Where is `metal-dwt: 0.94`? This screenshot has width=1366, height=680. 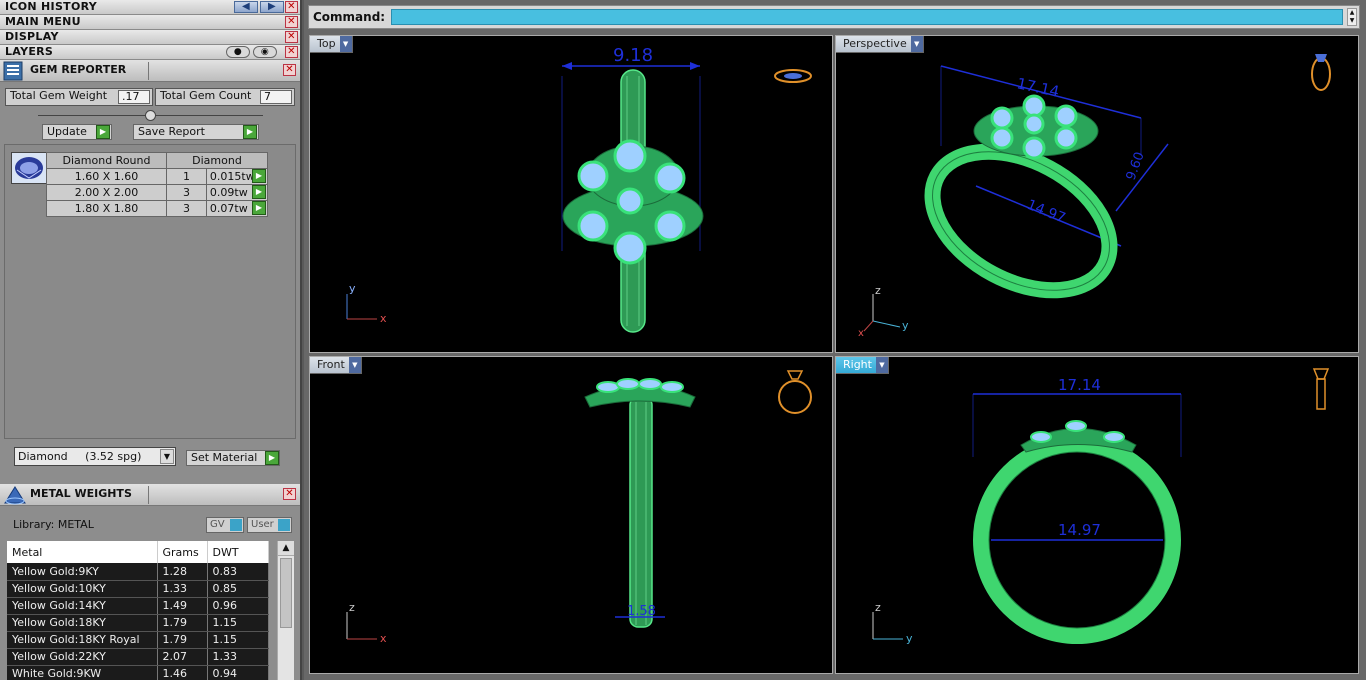 metal-dwt: 0.94 is located at coordinates (238, 672).